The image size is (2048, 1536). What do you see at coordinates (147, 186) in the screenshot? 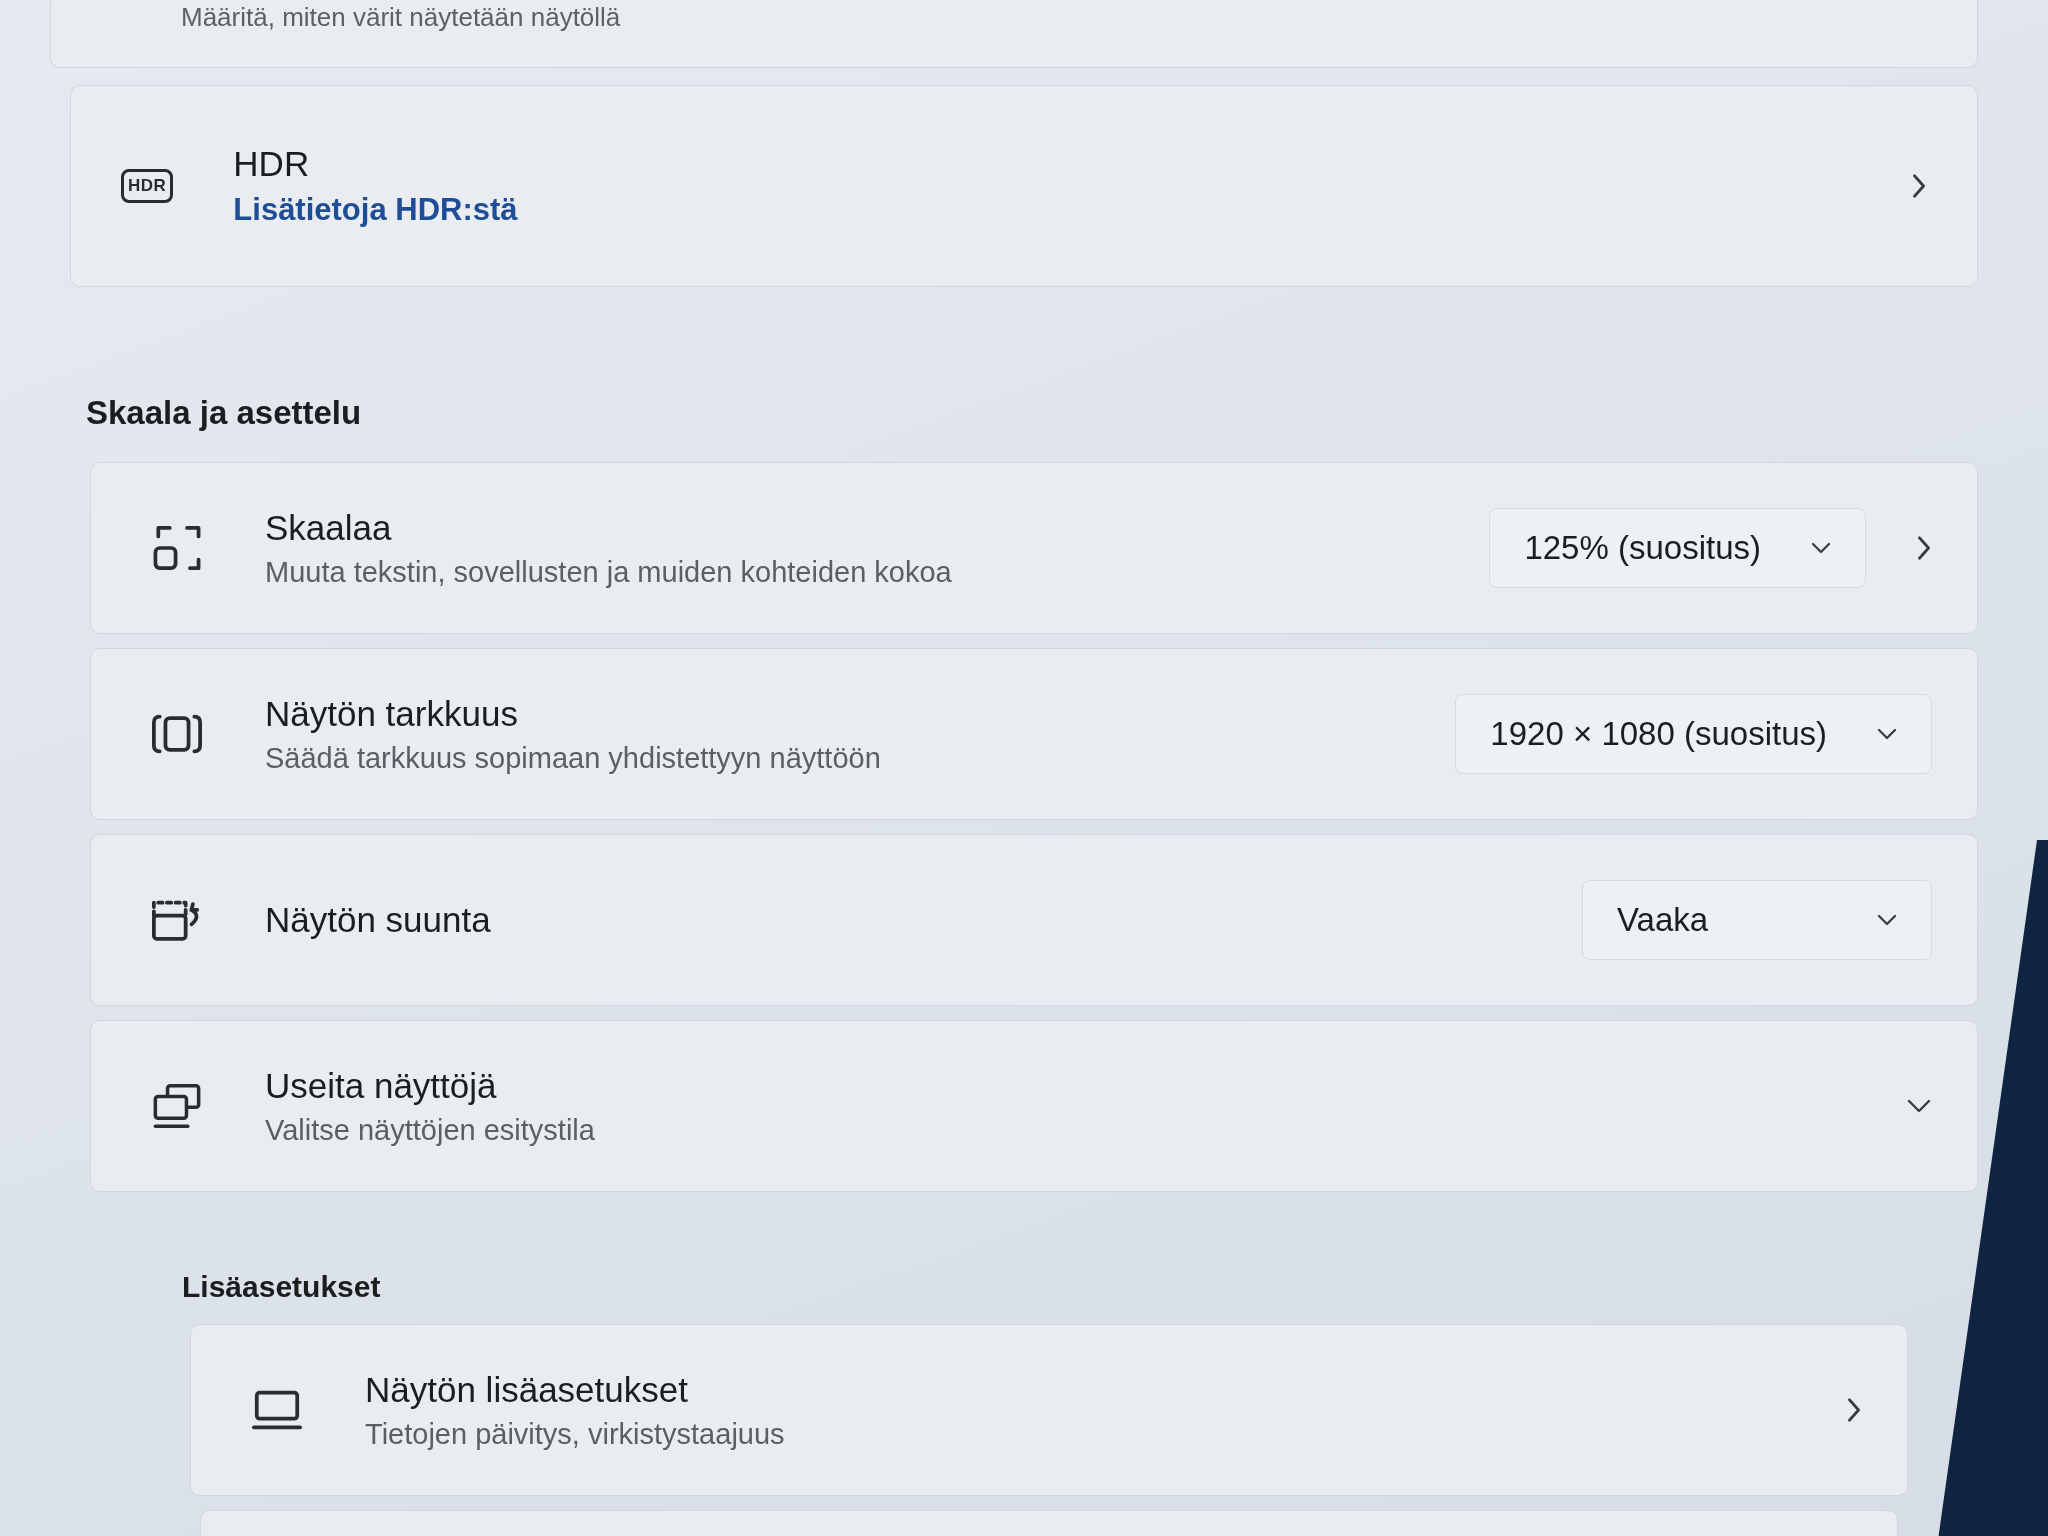
I see `hdr-badge: HDR` at bounding box center [147, 186].